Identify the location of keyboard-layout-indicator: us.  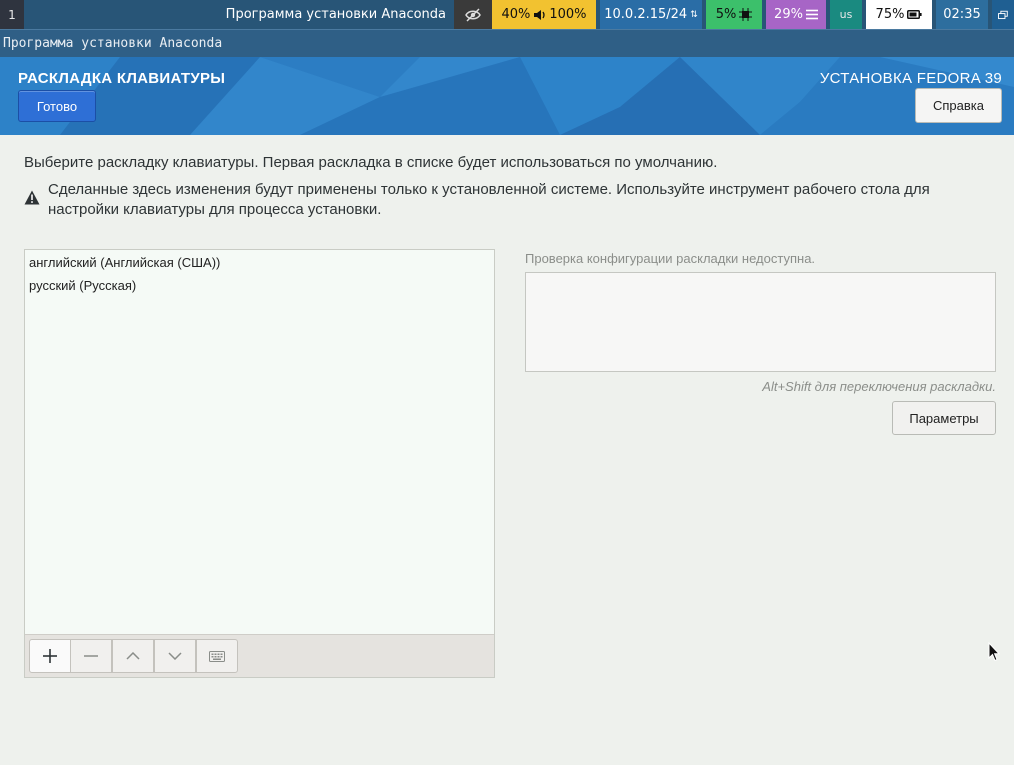
(846, 14).